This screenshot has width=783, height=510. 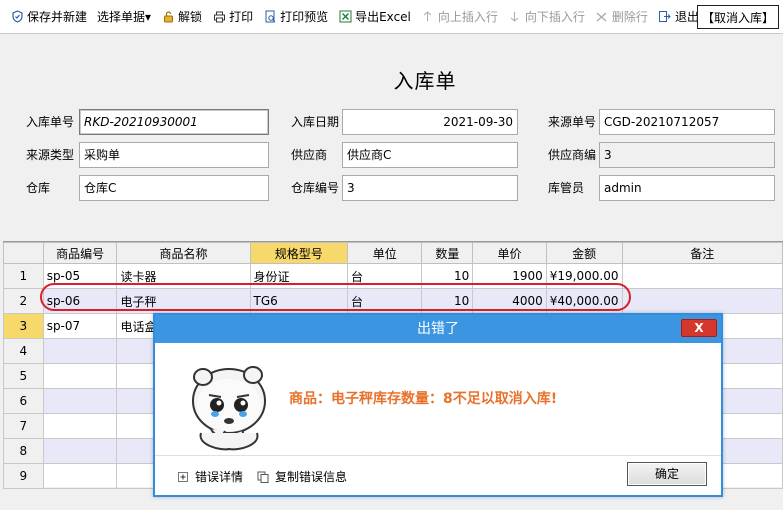 What do you see at coordinates (229, 408) in the screenshot?
I see `crying-mascot-icon` at bounding box center [229, 408].